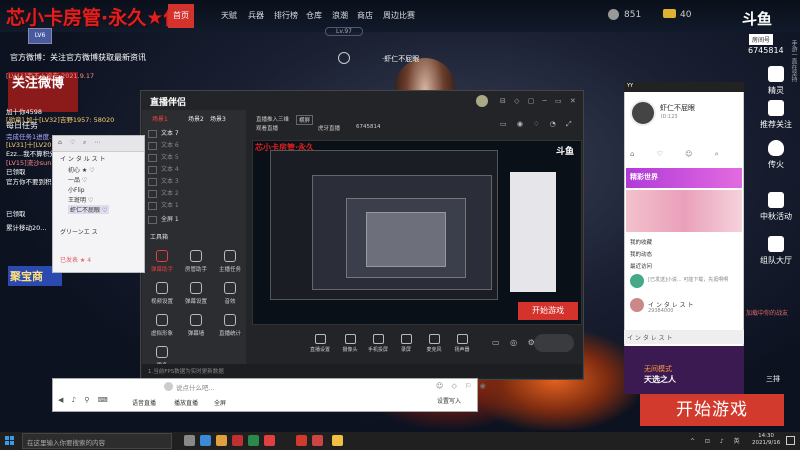 This screenshot has width=800, height=450. What do you see at coordinates (194, 133) in the screenshot?
I see `scene-item: 文本 7` at bounding box center [194, 133].